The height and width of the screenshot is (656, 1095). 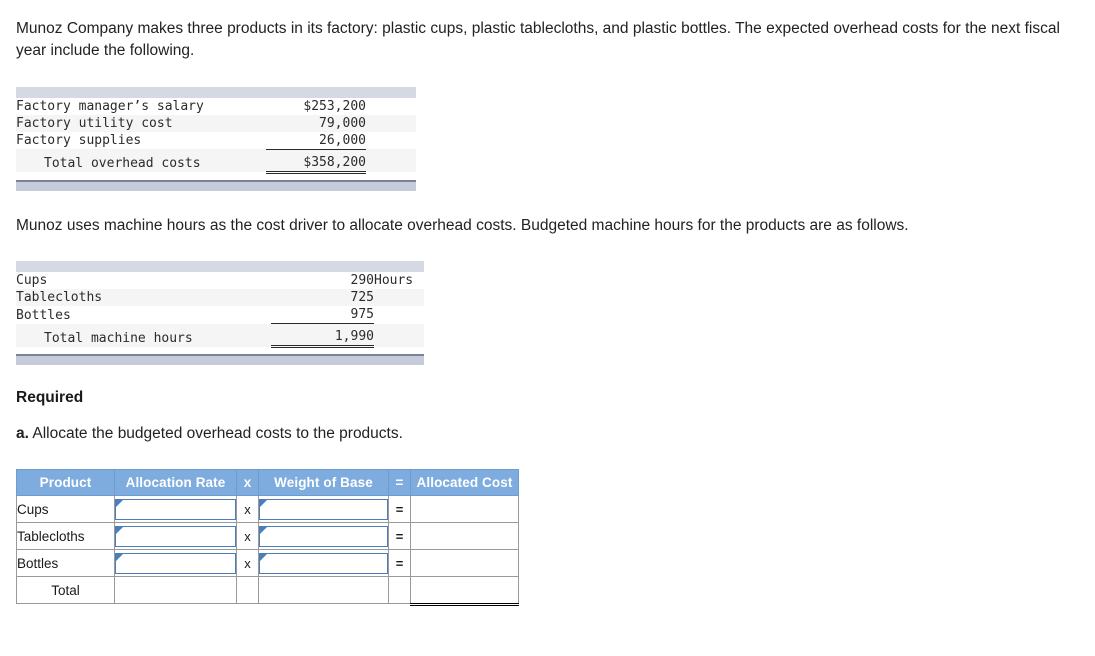 I want to click on operator-equals-bottles: =, so click(x=399, y=563).